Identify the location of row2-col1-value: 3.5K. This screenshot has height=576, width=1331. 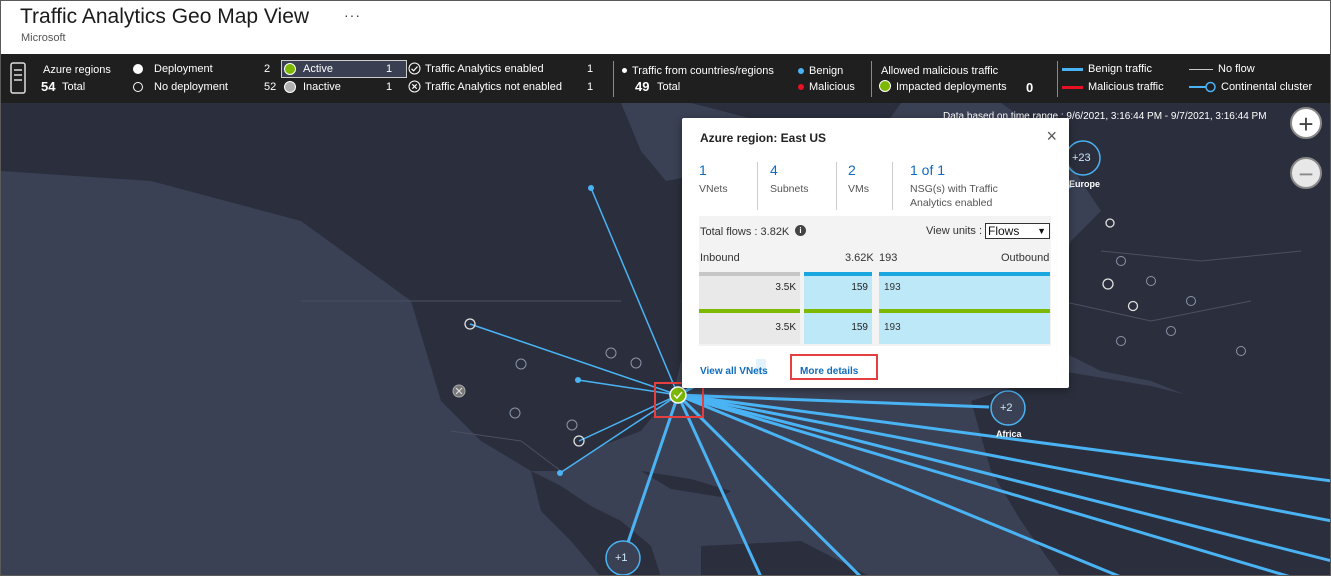
(785, 327).